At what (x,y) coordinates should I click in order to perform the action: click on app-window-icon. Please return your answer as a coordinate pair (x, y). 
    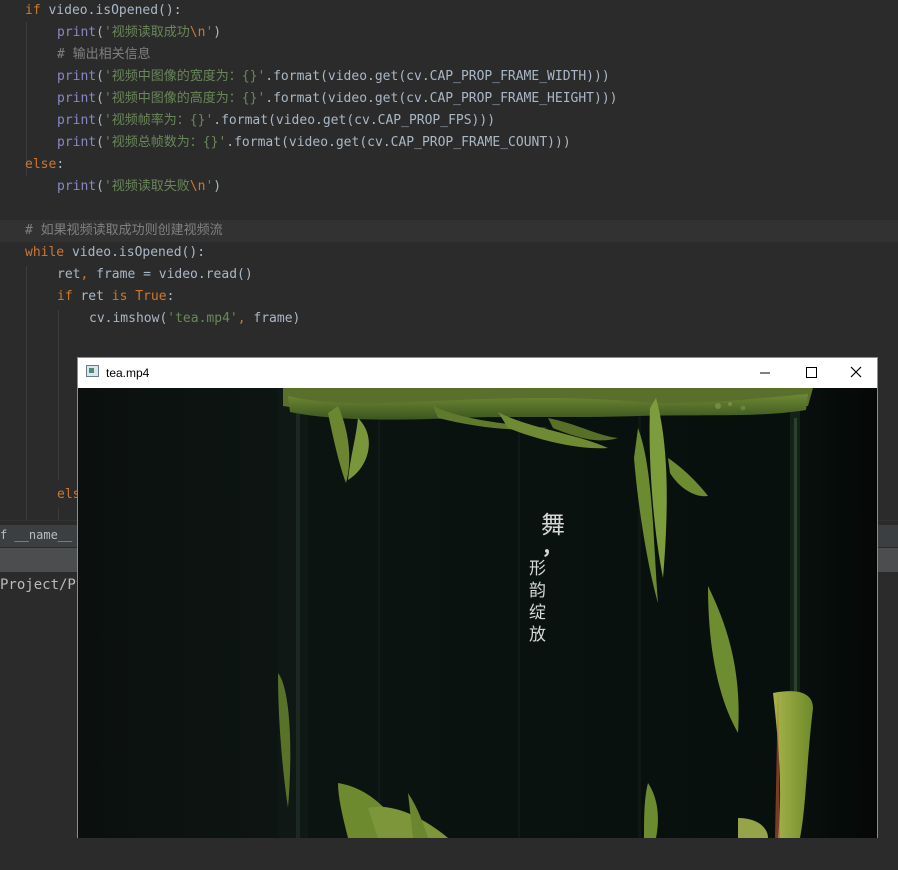
    Looking at the image, I should click on (92, 371).